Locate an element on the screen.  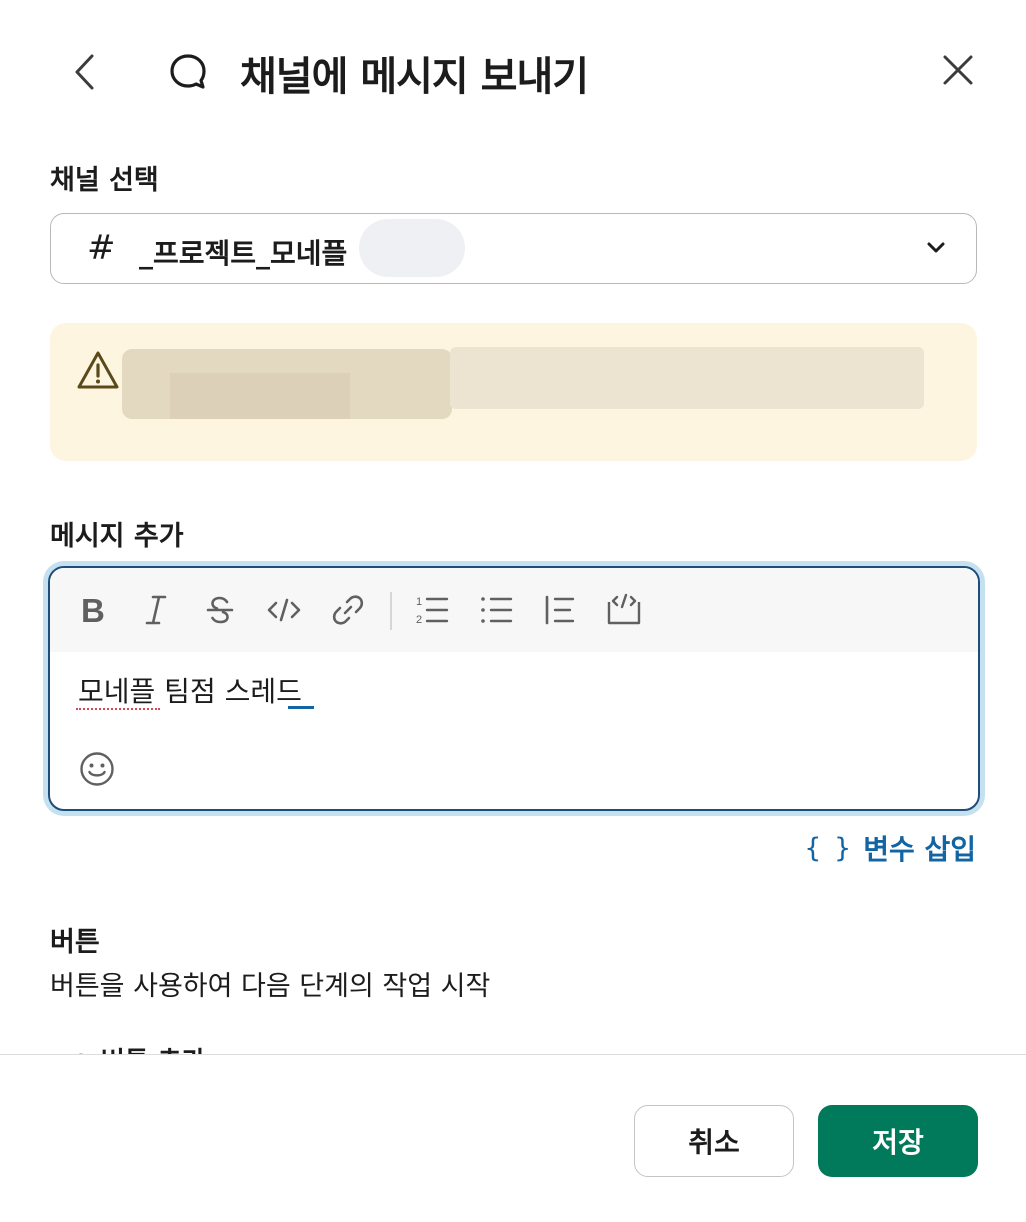
selected-channel-name: _프로젝트_모네플 is located at coordinates (243, 253).